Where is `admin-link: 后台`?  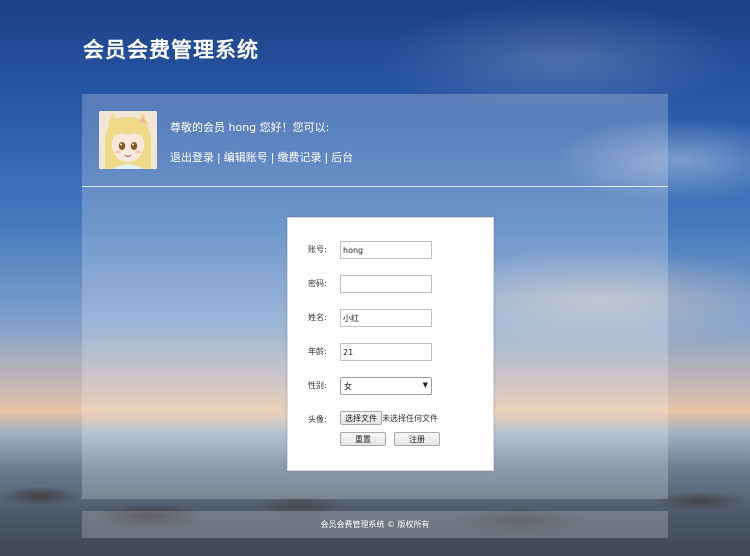 admin-link: 后台 is located at coordinates (342, 157).